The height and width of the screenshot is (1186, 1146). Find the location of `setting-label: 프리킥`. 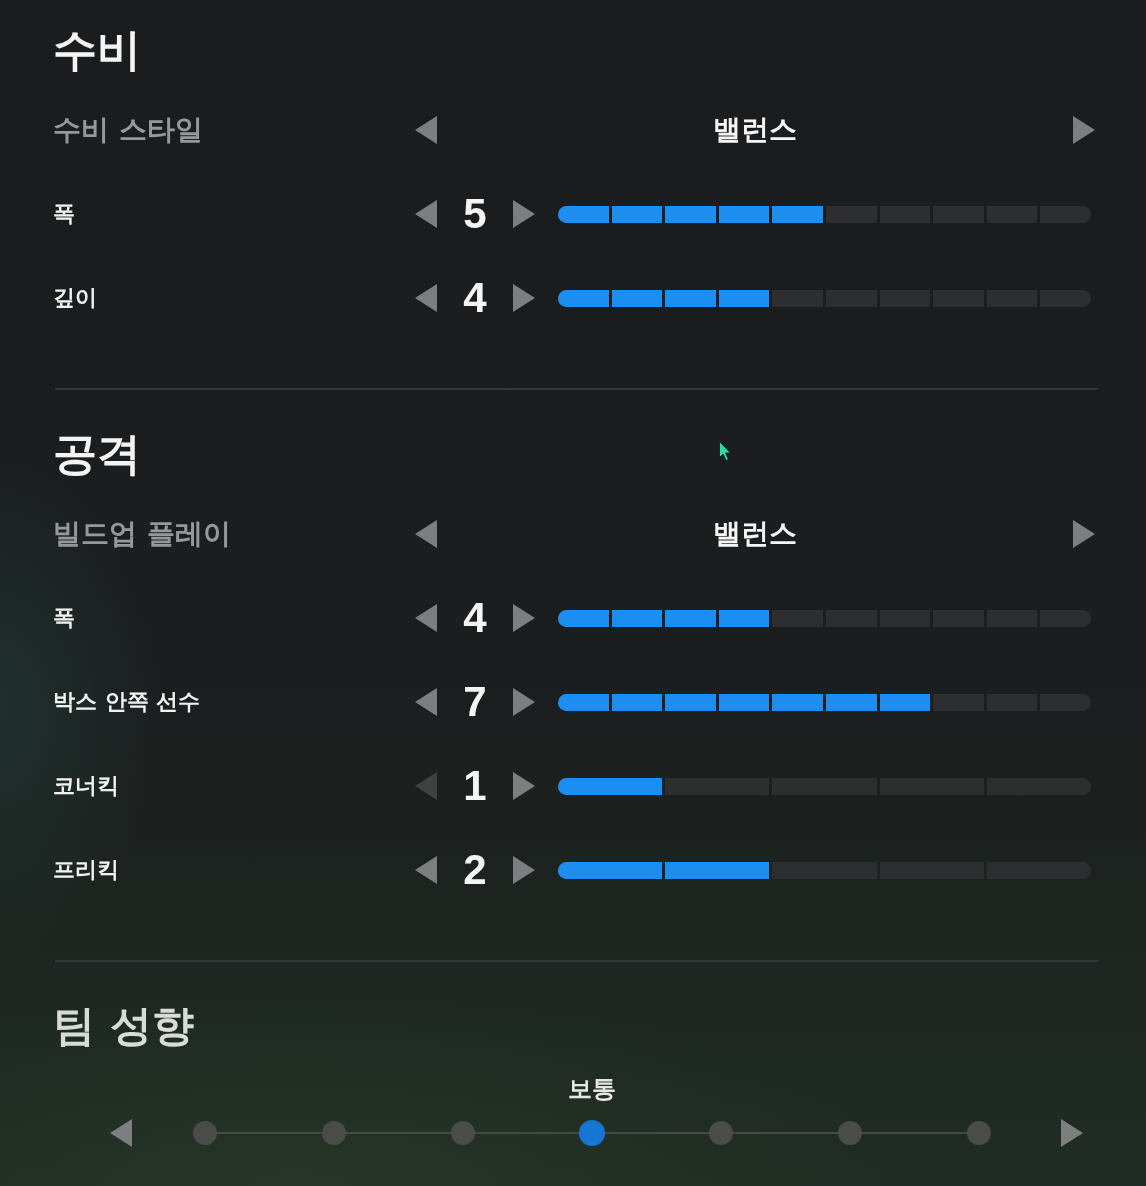

setting-label: 프리킥 is located at coordinates (86, 870).